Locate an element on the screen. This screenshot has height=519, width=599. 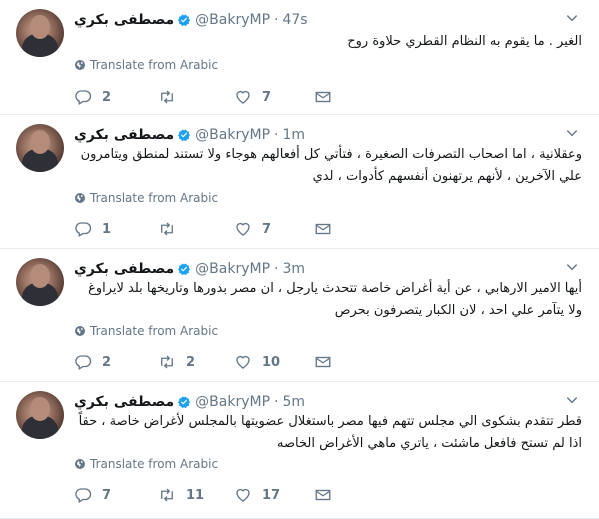
tweet-header: مصطفى بكري @BakryMP · 5m is located at coordinates (189, 402).